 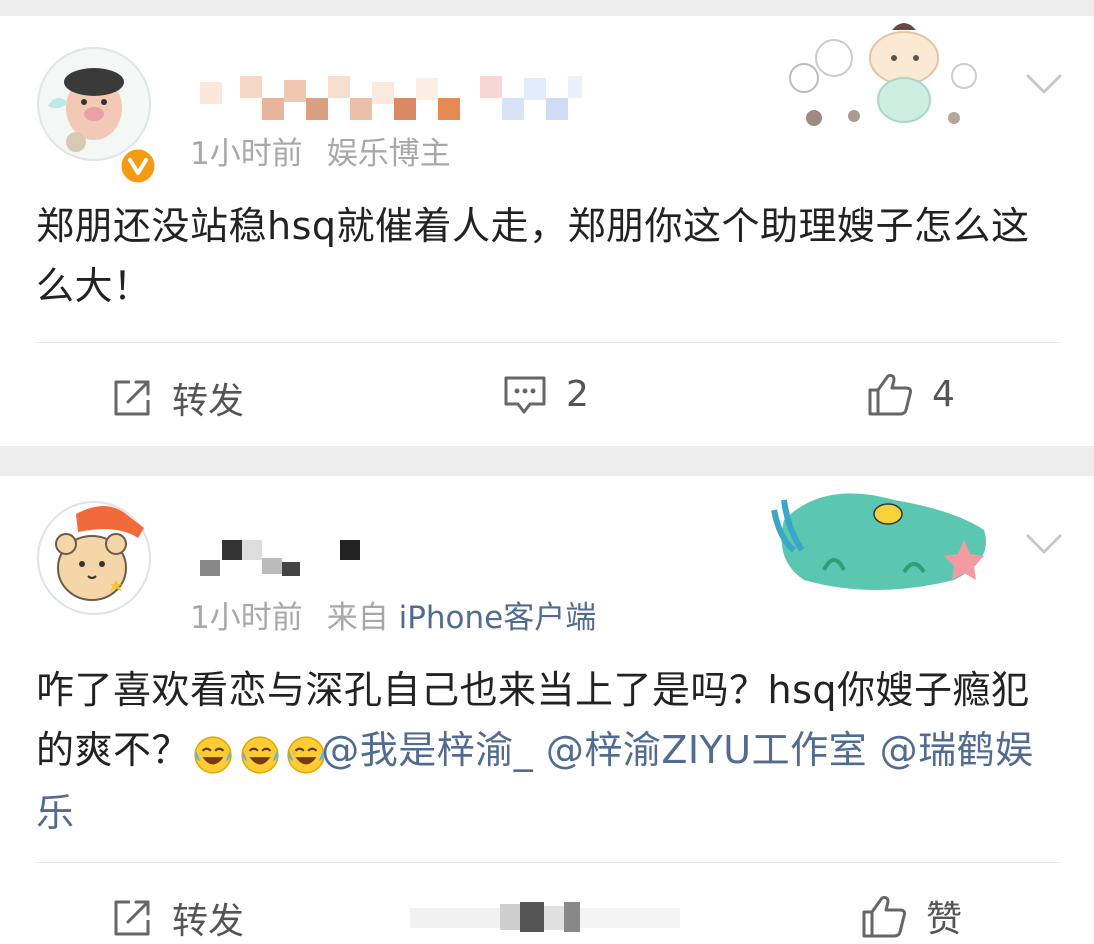 What do you see at coordinates (577, 394) in the screenshot?
I see `comment-count: 2` at bounding box center [577, 394].